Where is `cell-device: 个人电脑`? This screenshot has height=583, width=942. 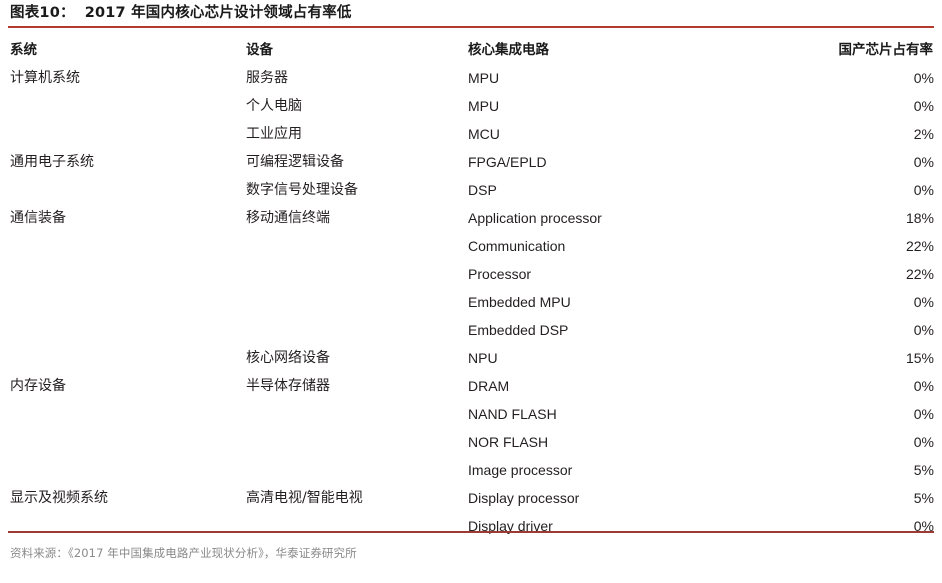 cell-device: 个人电脑 is located at coordinates (274, 106).